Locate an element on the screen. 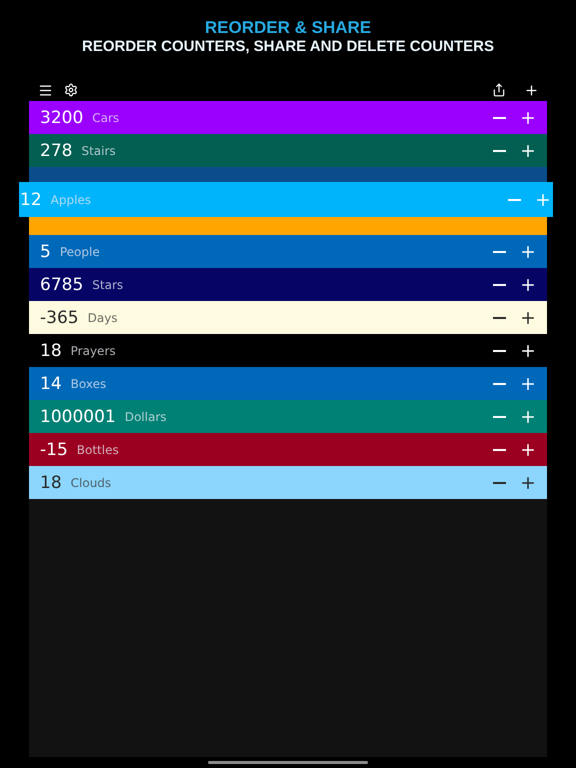  counter-value: 12 is located at coordinates (31, 200).